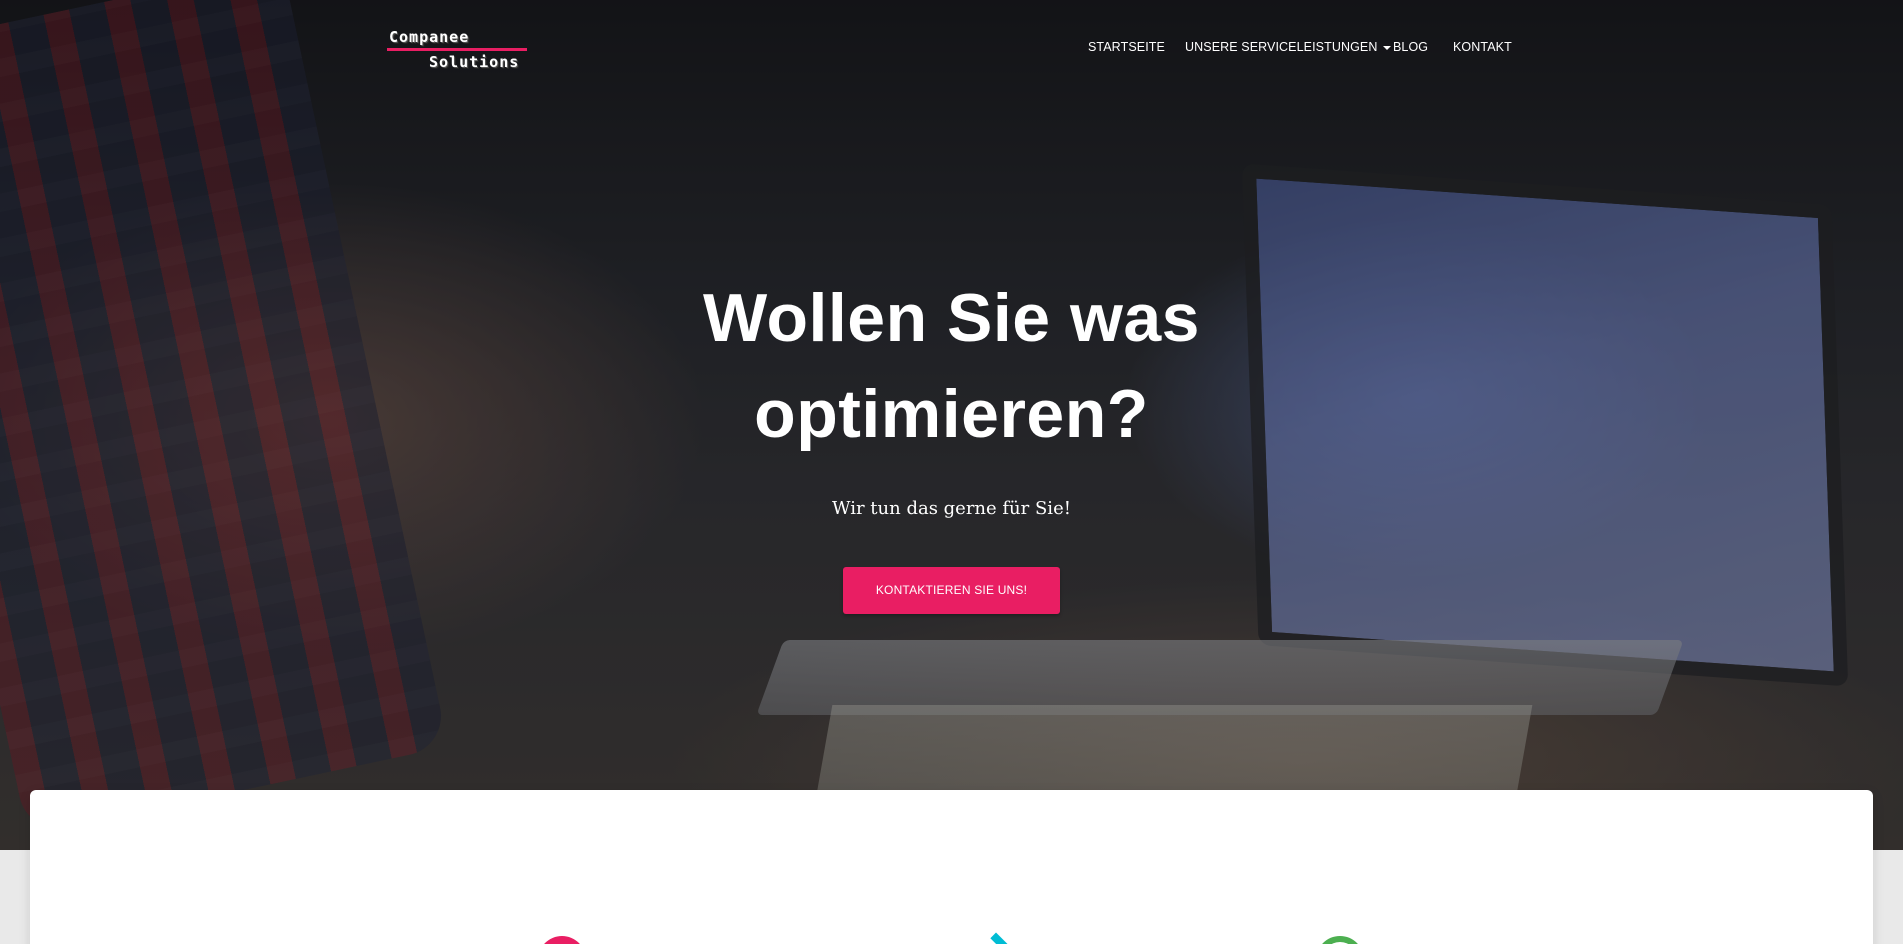 This screenshot has width=1903, height=944. What do you see at coordinates (1410, 47) in the screenshot?
I see `nav-item-blog: BLOG` at bounding box center [1410, 47].